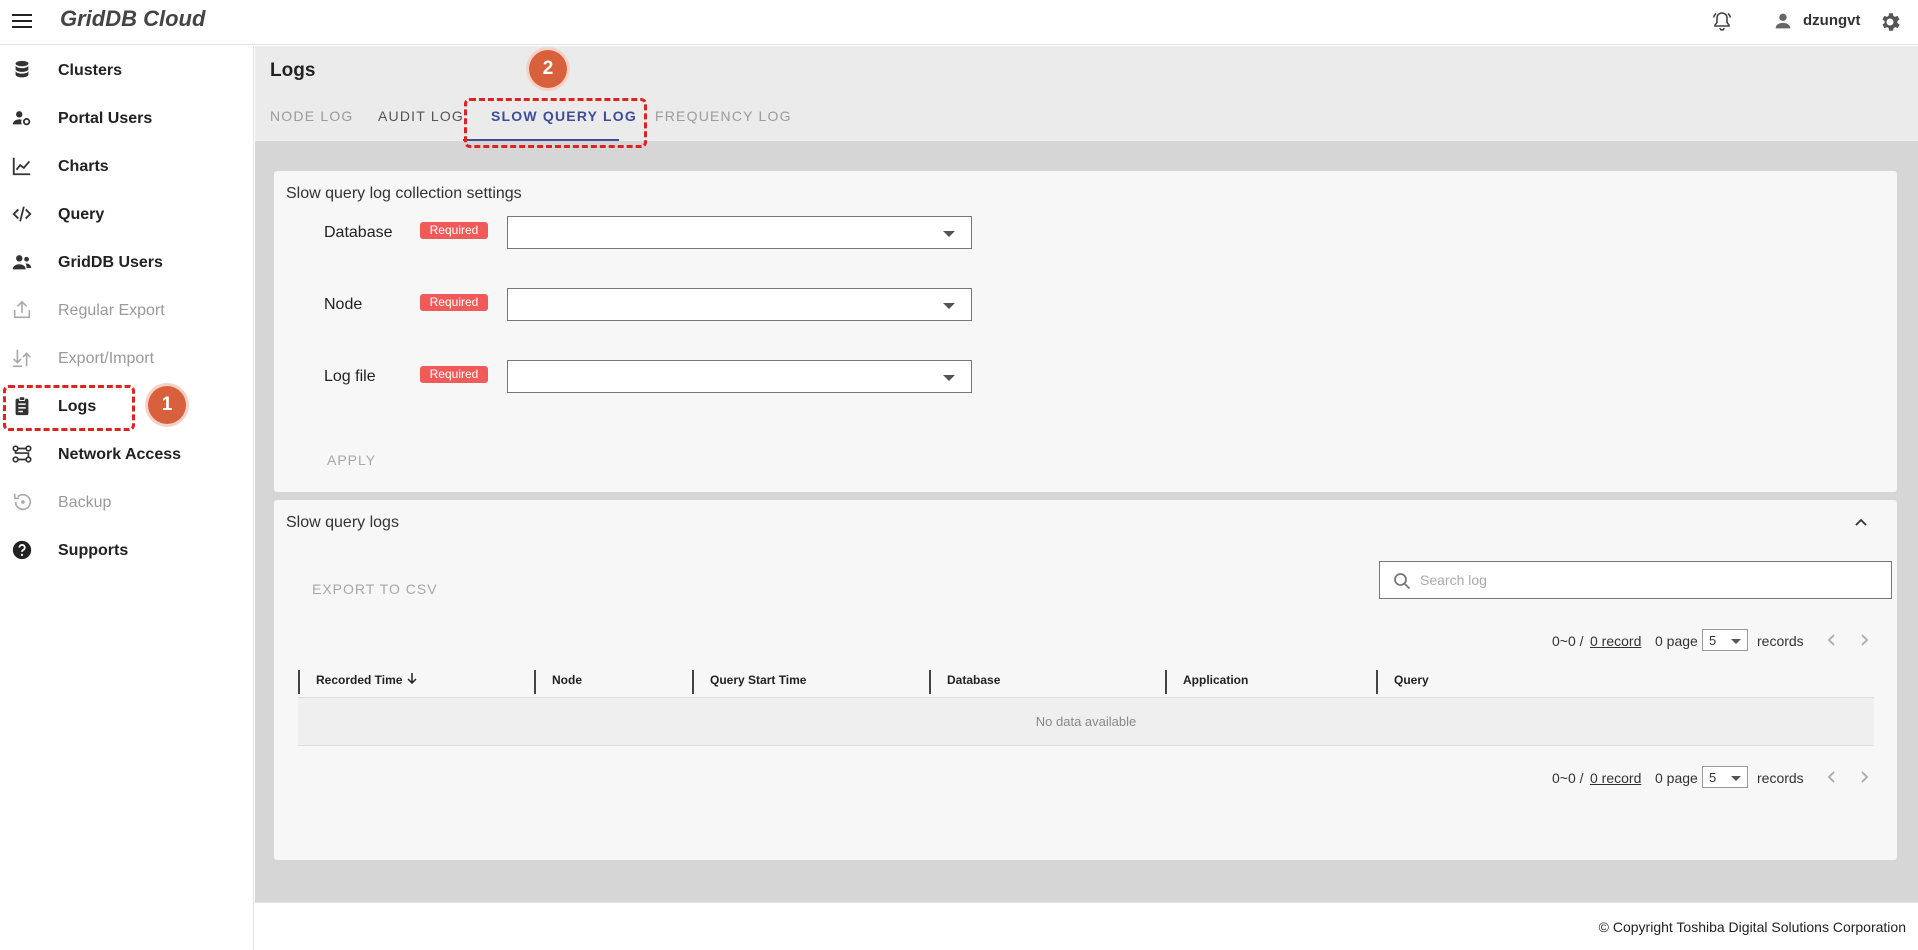  Describe the element at coordinates (1645, 580) in the screenshot. I see `search-input` at that location.